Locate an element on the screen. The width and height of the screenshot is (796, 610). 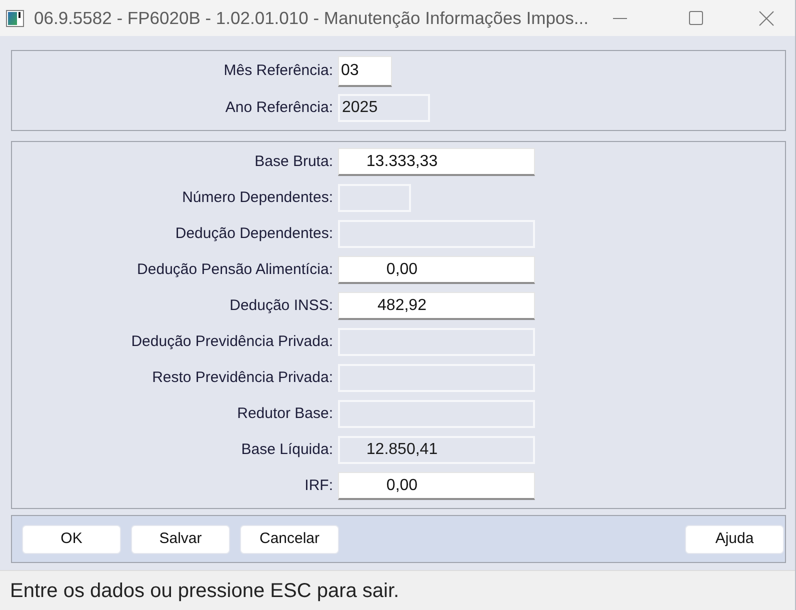
input-field: 03 is located at coordinates (365, 71).